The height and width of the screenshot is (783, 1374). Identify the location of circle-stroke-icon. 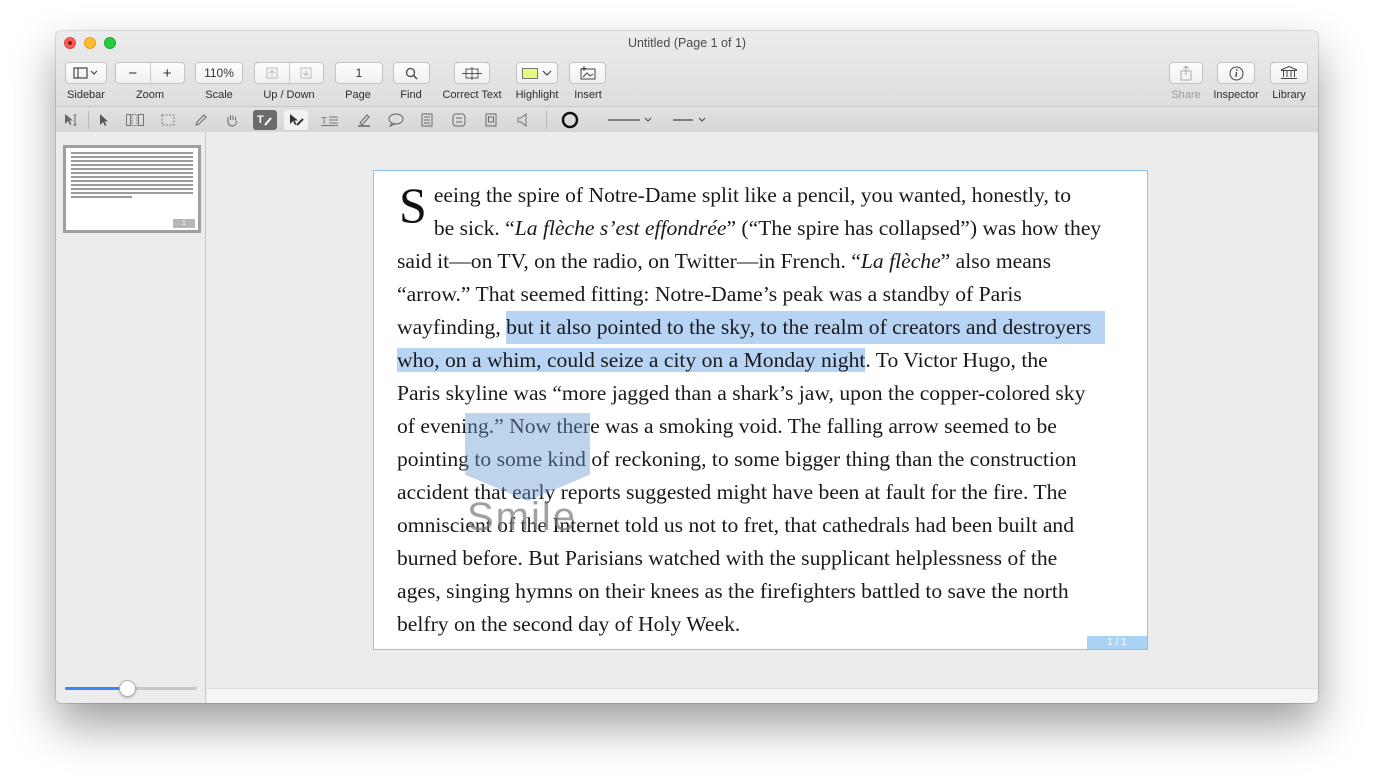
(570, 120).